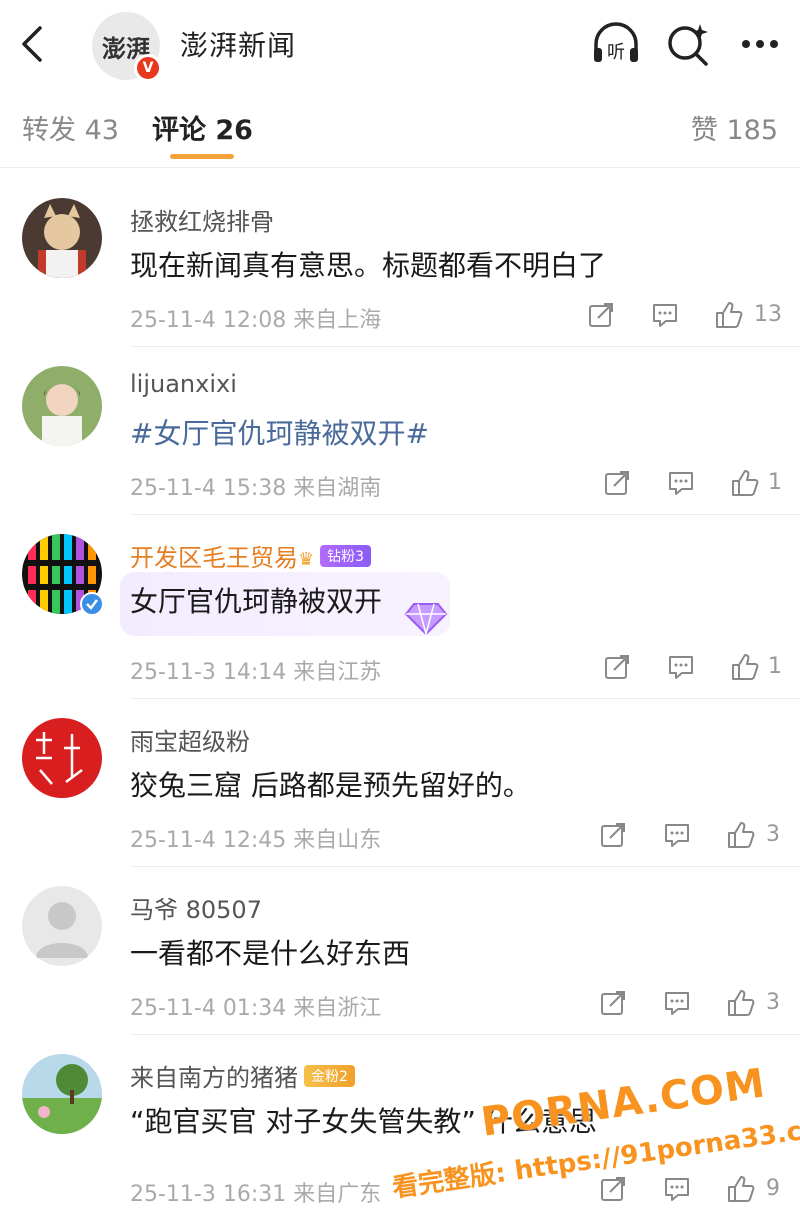 The height and width of the screenshot is (1226, 800). I want to click on comment-meta: 25-11-4 01:34 来自浙江, so click(256, 1008).